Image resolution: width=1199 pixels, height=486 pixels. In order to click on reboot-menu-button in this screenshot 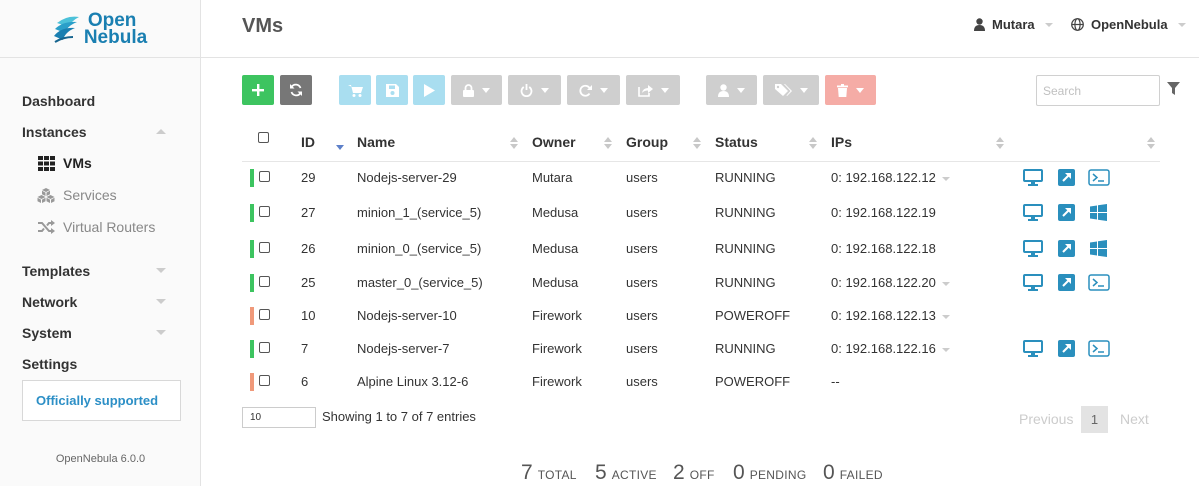, I will do `click(593, 90)`.